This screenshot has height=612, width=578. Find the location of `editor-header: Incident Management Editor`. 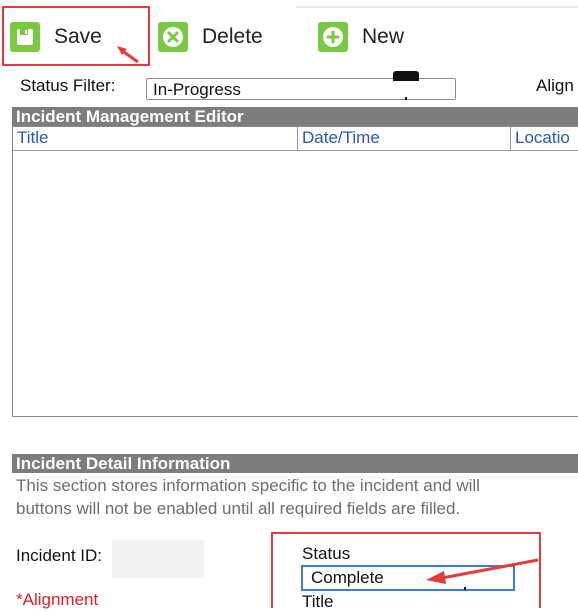

editor-header: Incident Management Editor is located at coordinates (295, 116).